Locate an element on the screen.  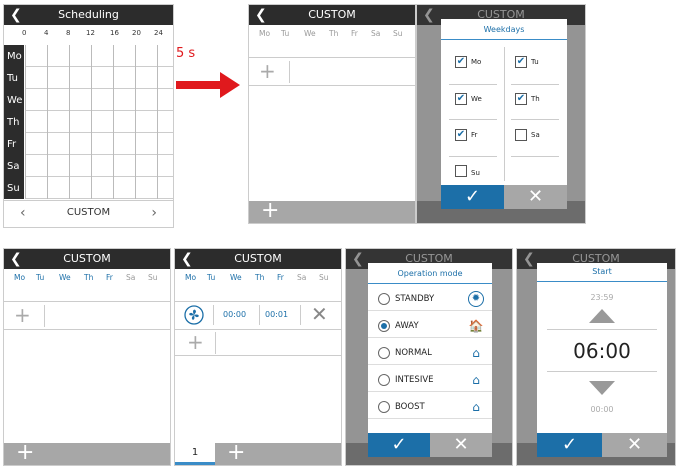
next-mode-button: › is located at coordinates (154, 213).